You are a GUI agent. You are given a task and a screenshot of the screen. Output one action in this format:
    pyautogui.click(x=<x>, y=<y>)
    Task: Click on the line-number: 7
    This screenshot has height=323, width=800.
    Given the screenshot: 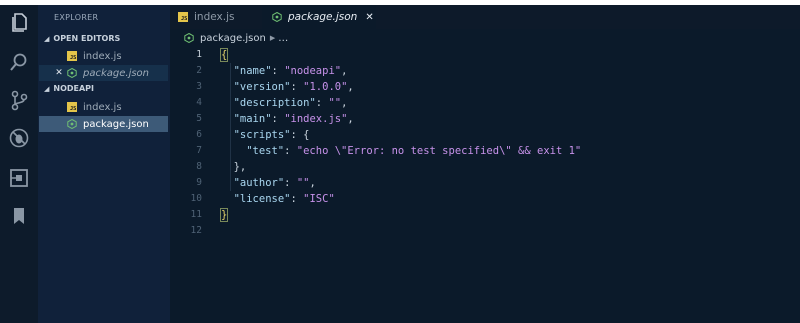 What is the action you would take?
    pyautogui.click(x=199, y=150)
    